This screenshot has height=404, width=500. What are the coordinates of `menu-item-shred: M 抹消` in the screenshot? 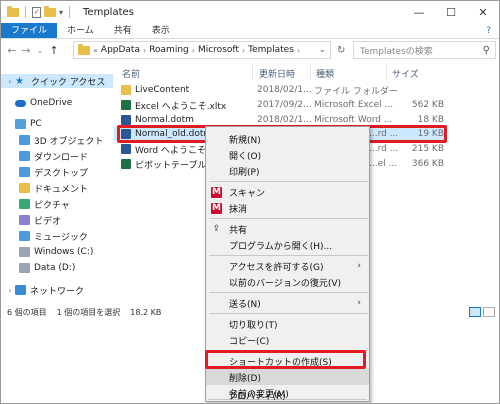 It's located at (287, 208).